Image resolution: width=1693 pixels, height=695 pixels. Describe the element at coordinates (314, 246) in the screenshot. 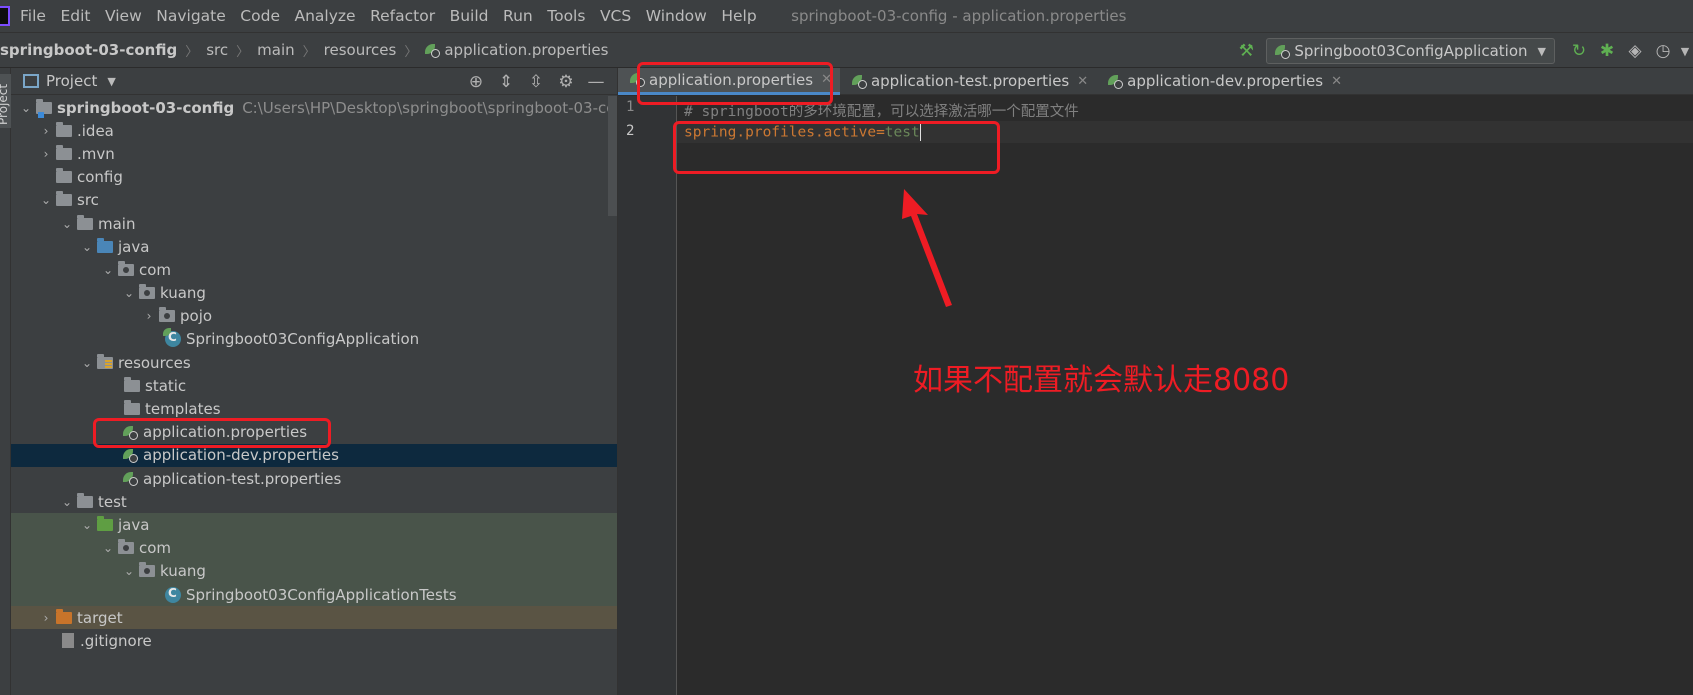

I see `tree-row-main-java: ⌄ java` at that location.